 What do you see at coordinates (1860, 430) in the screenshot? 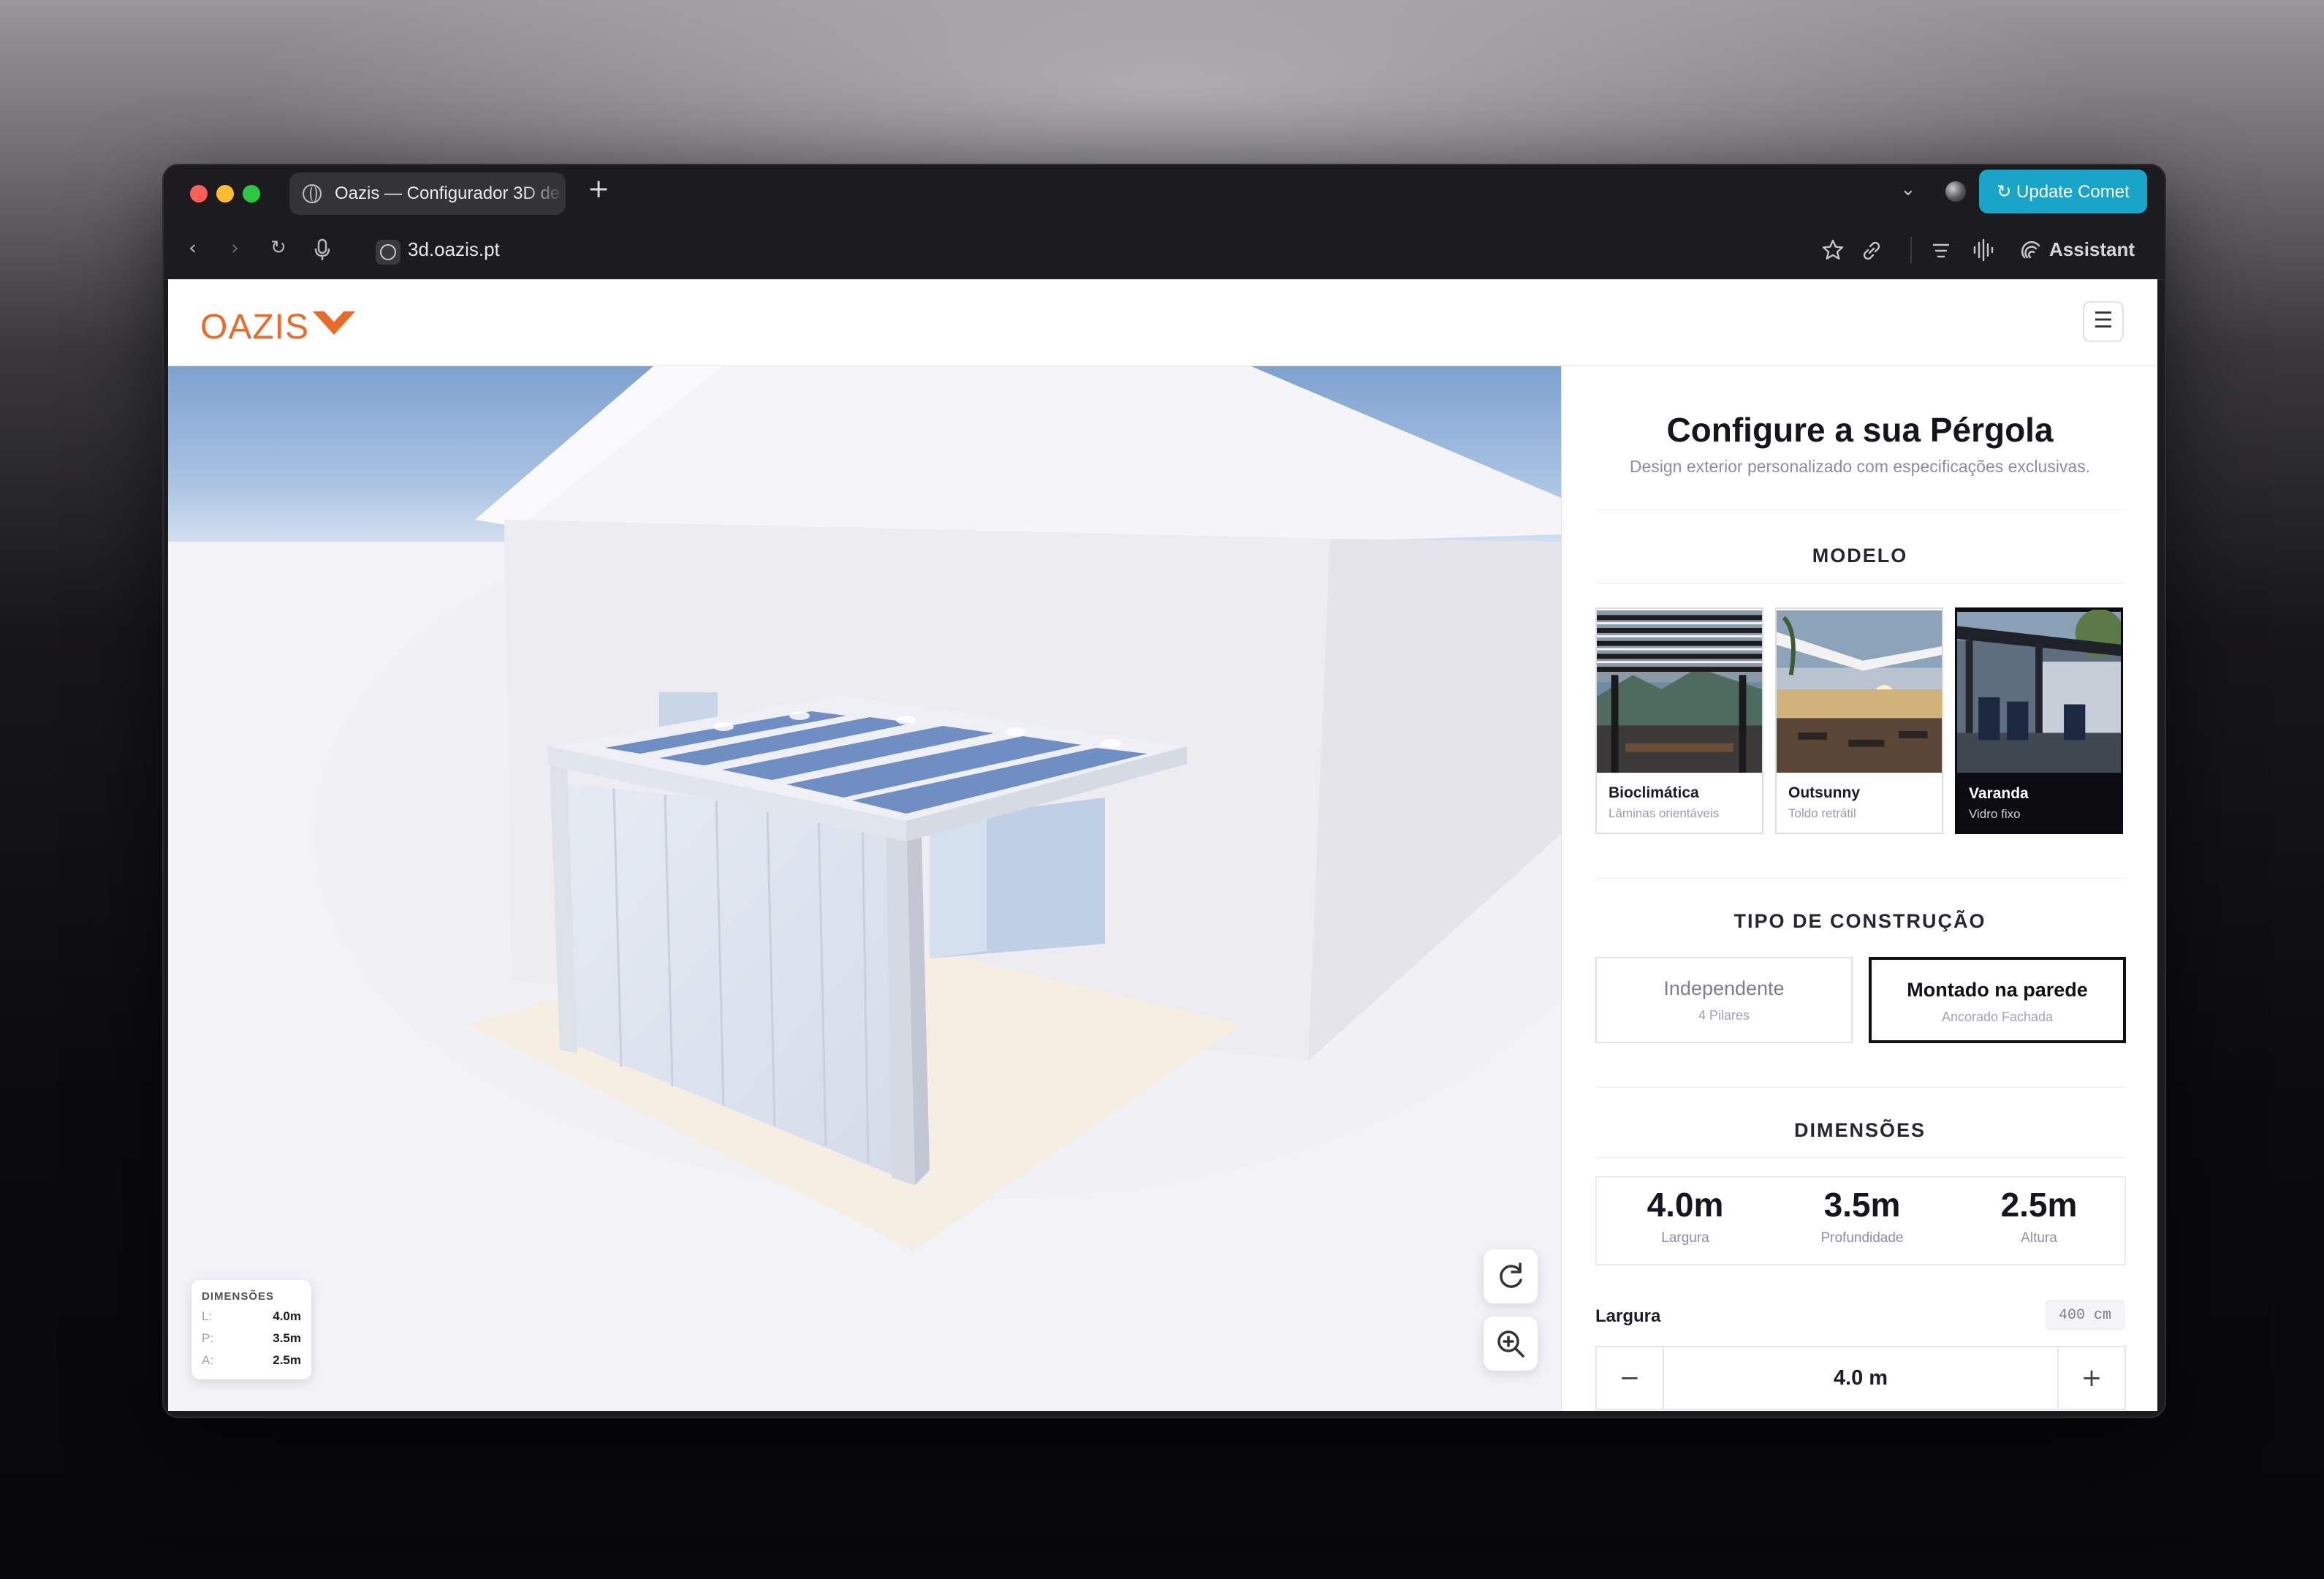
I see `page-title: Configure a sua Pérgola` at bounding box center [1860, 430].